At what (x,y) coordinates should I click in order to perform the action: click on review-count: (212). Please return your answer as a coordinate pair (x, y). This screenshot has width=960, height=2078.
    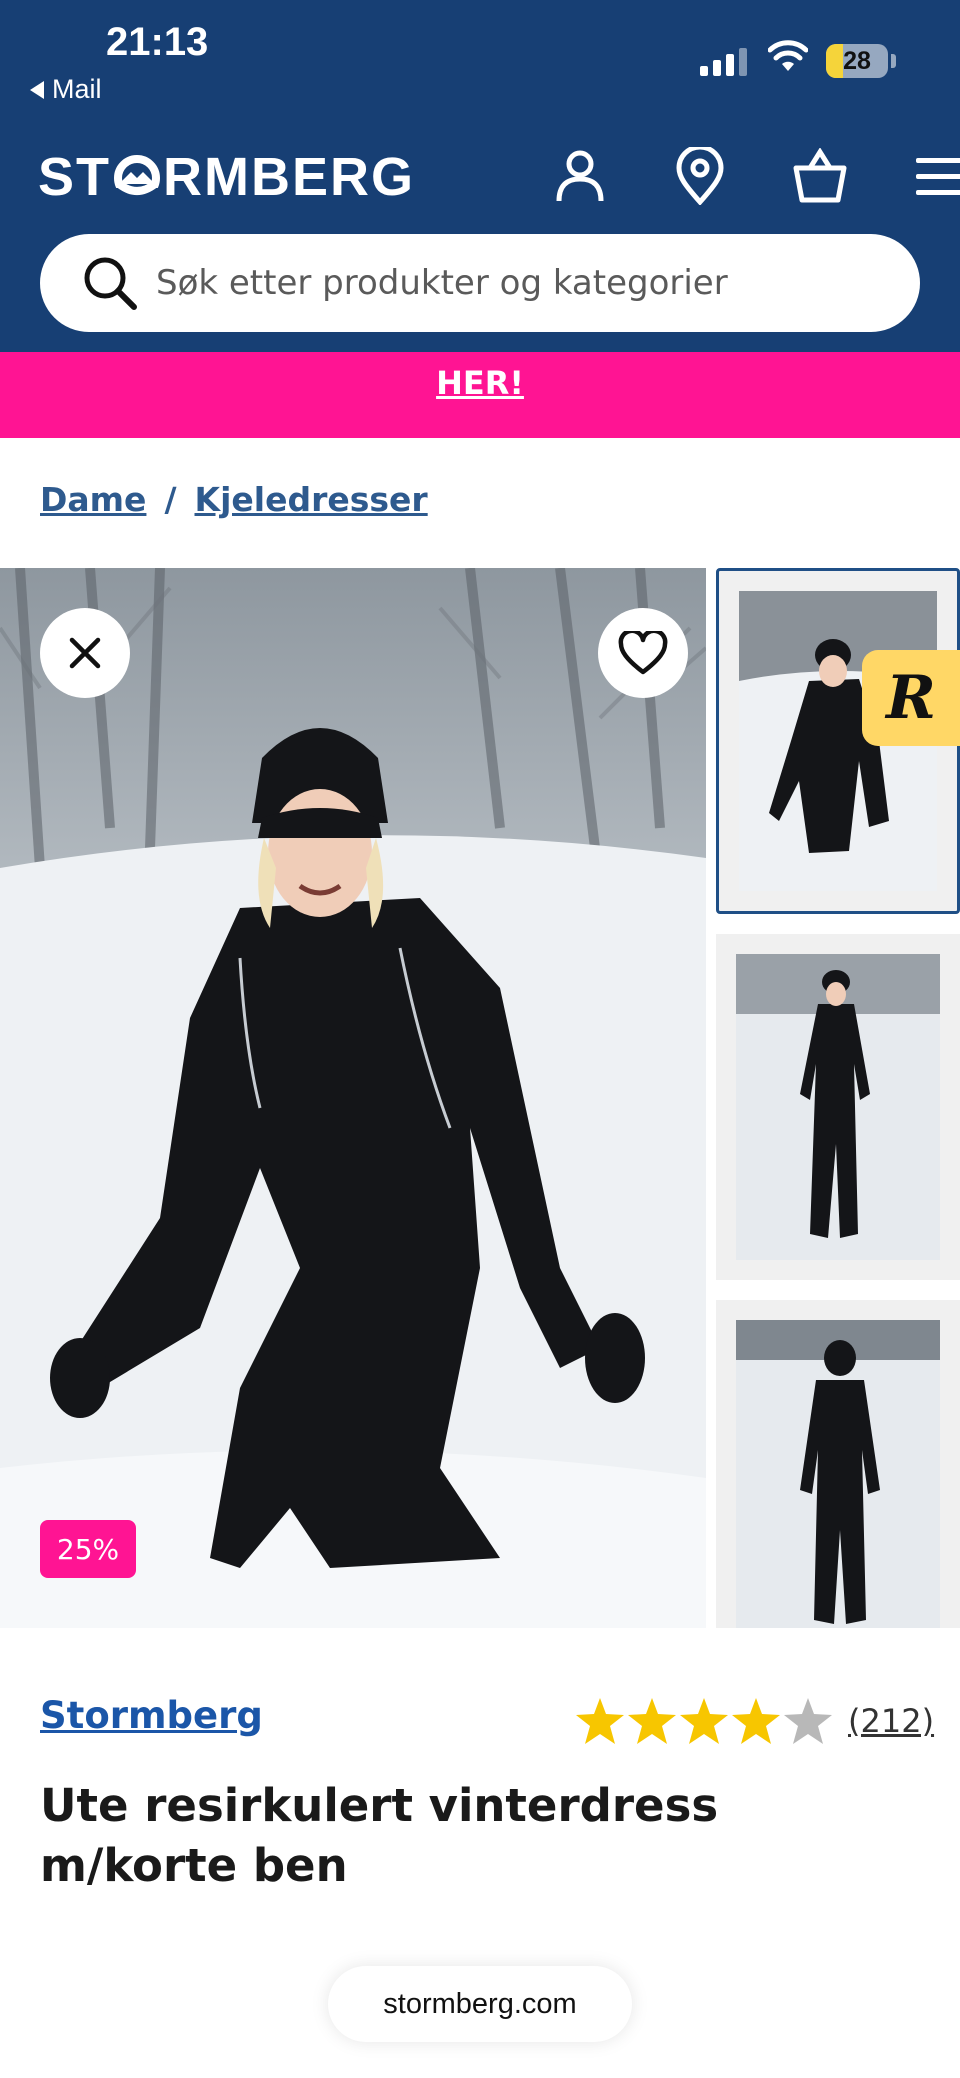
    Looking at the image, I should click on (891, 1721).